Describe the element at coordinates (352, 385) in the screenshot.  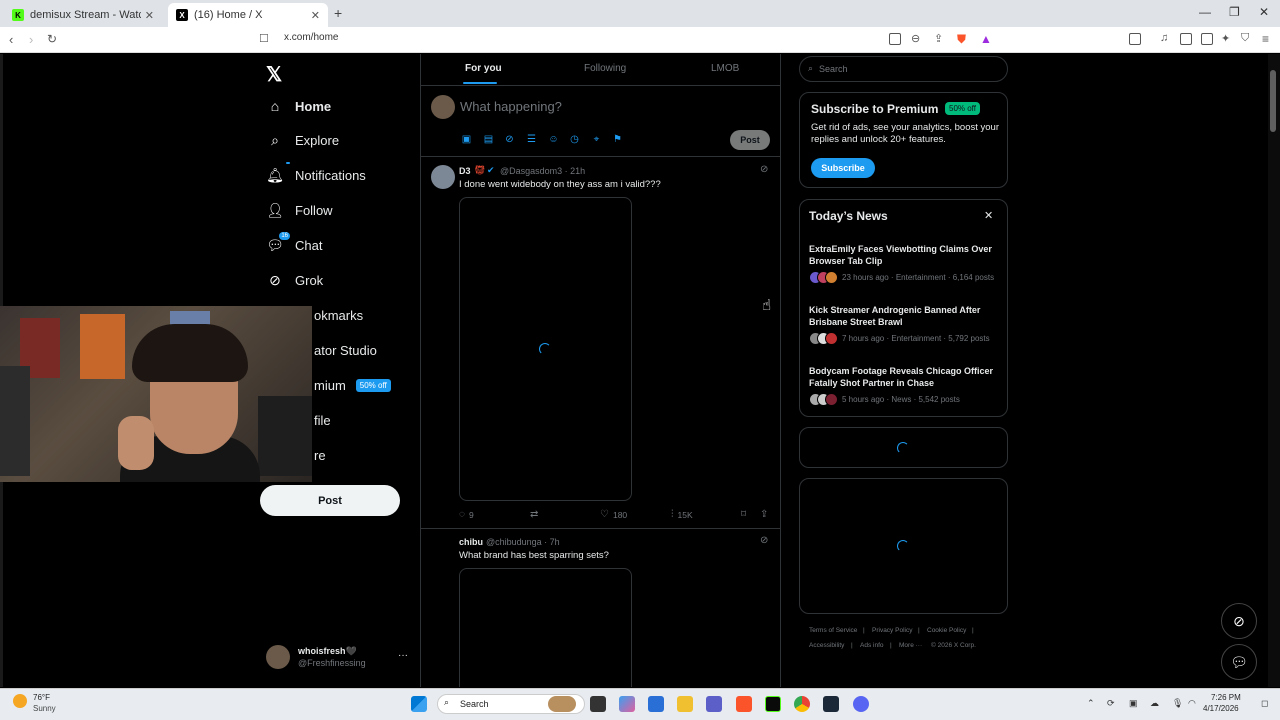
I see `sidebar-item-premium: mium 50% off` at that location.